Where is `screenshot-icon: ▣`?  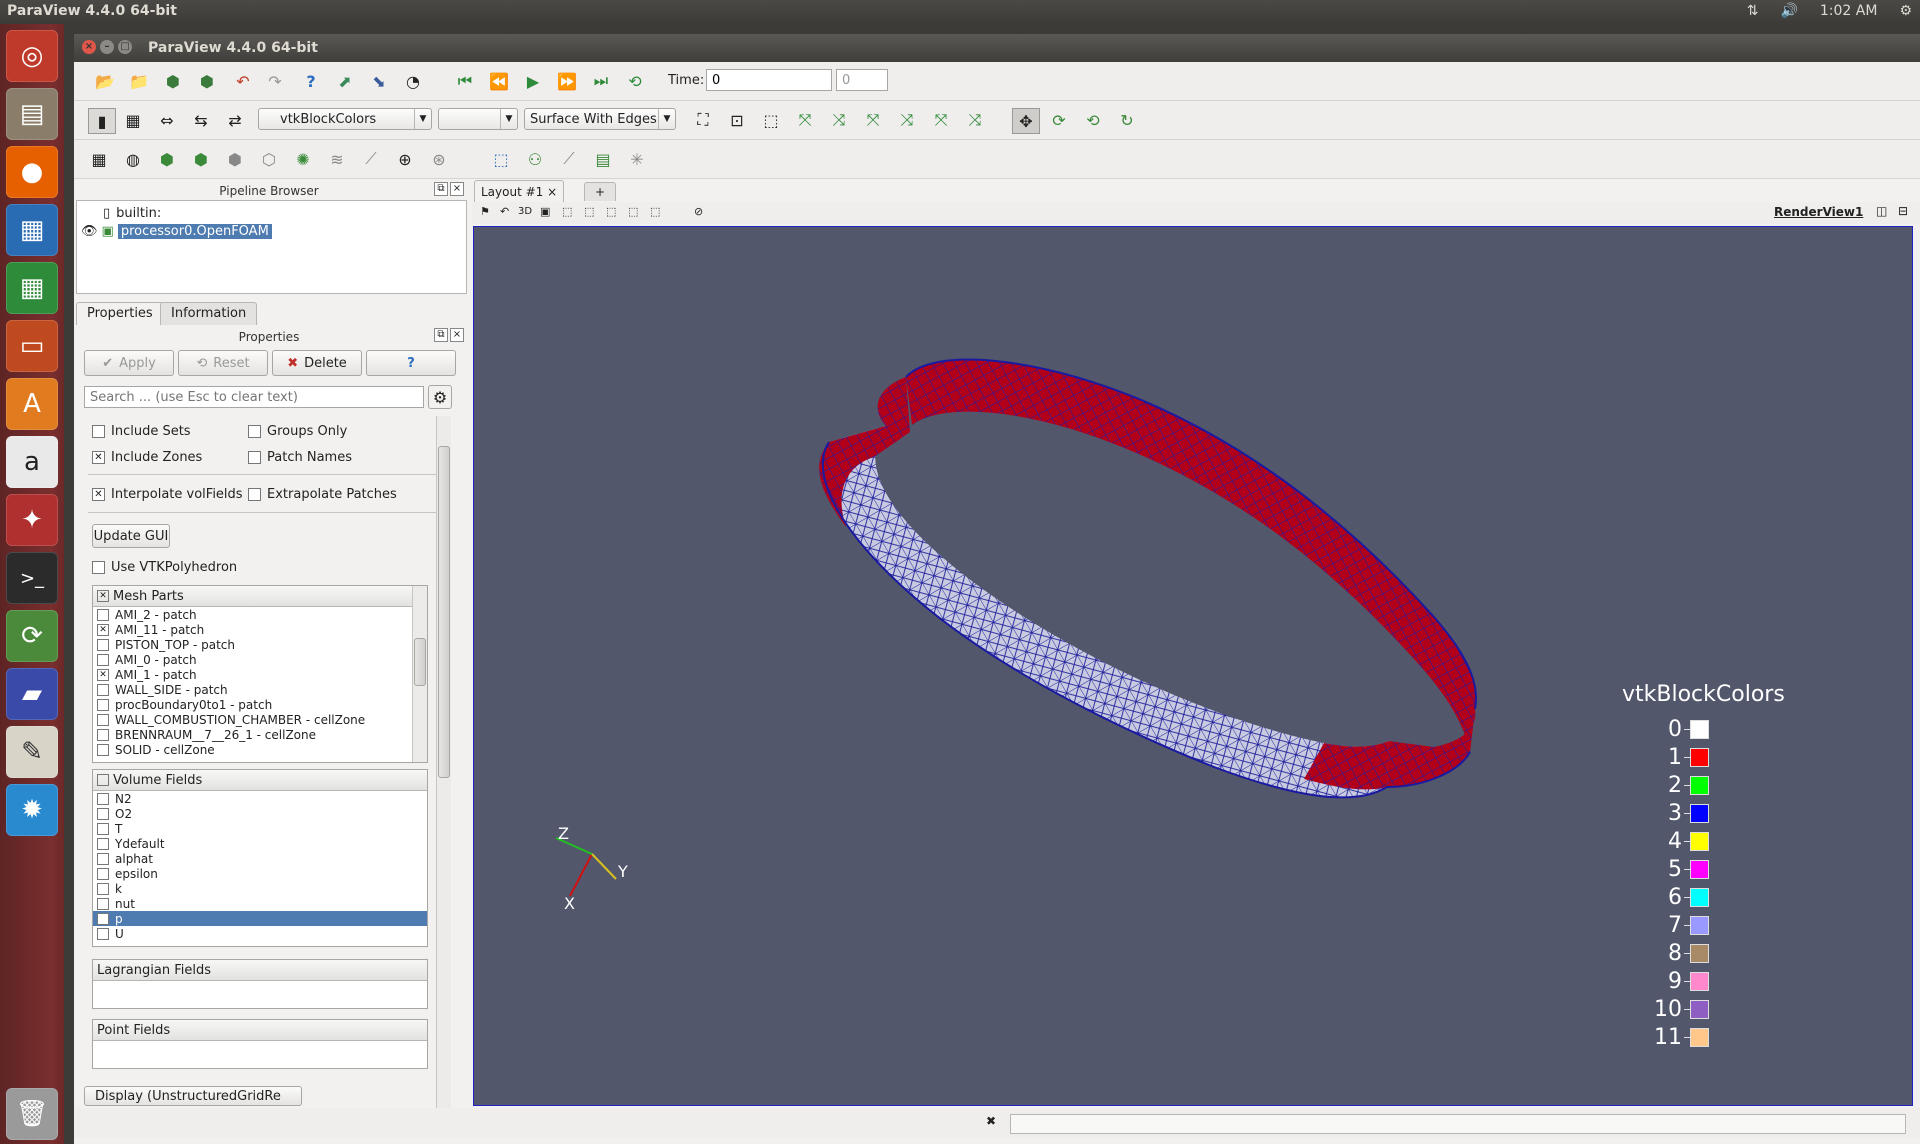 screenshot-icon: ▣ is located at coordinates (545, 211).